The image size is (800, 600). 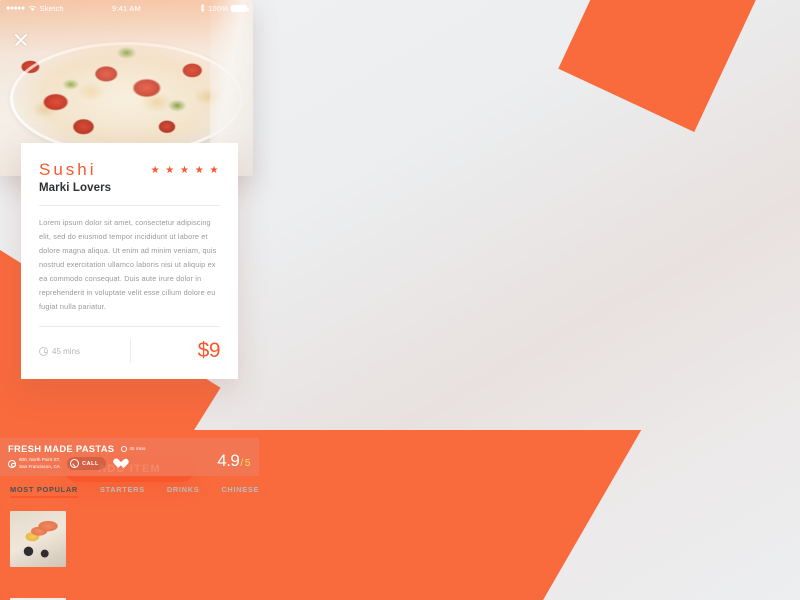 I want to click on battery-percent: 100%, so click(x=218, y=8).